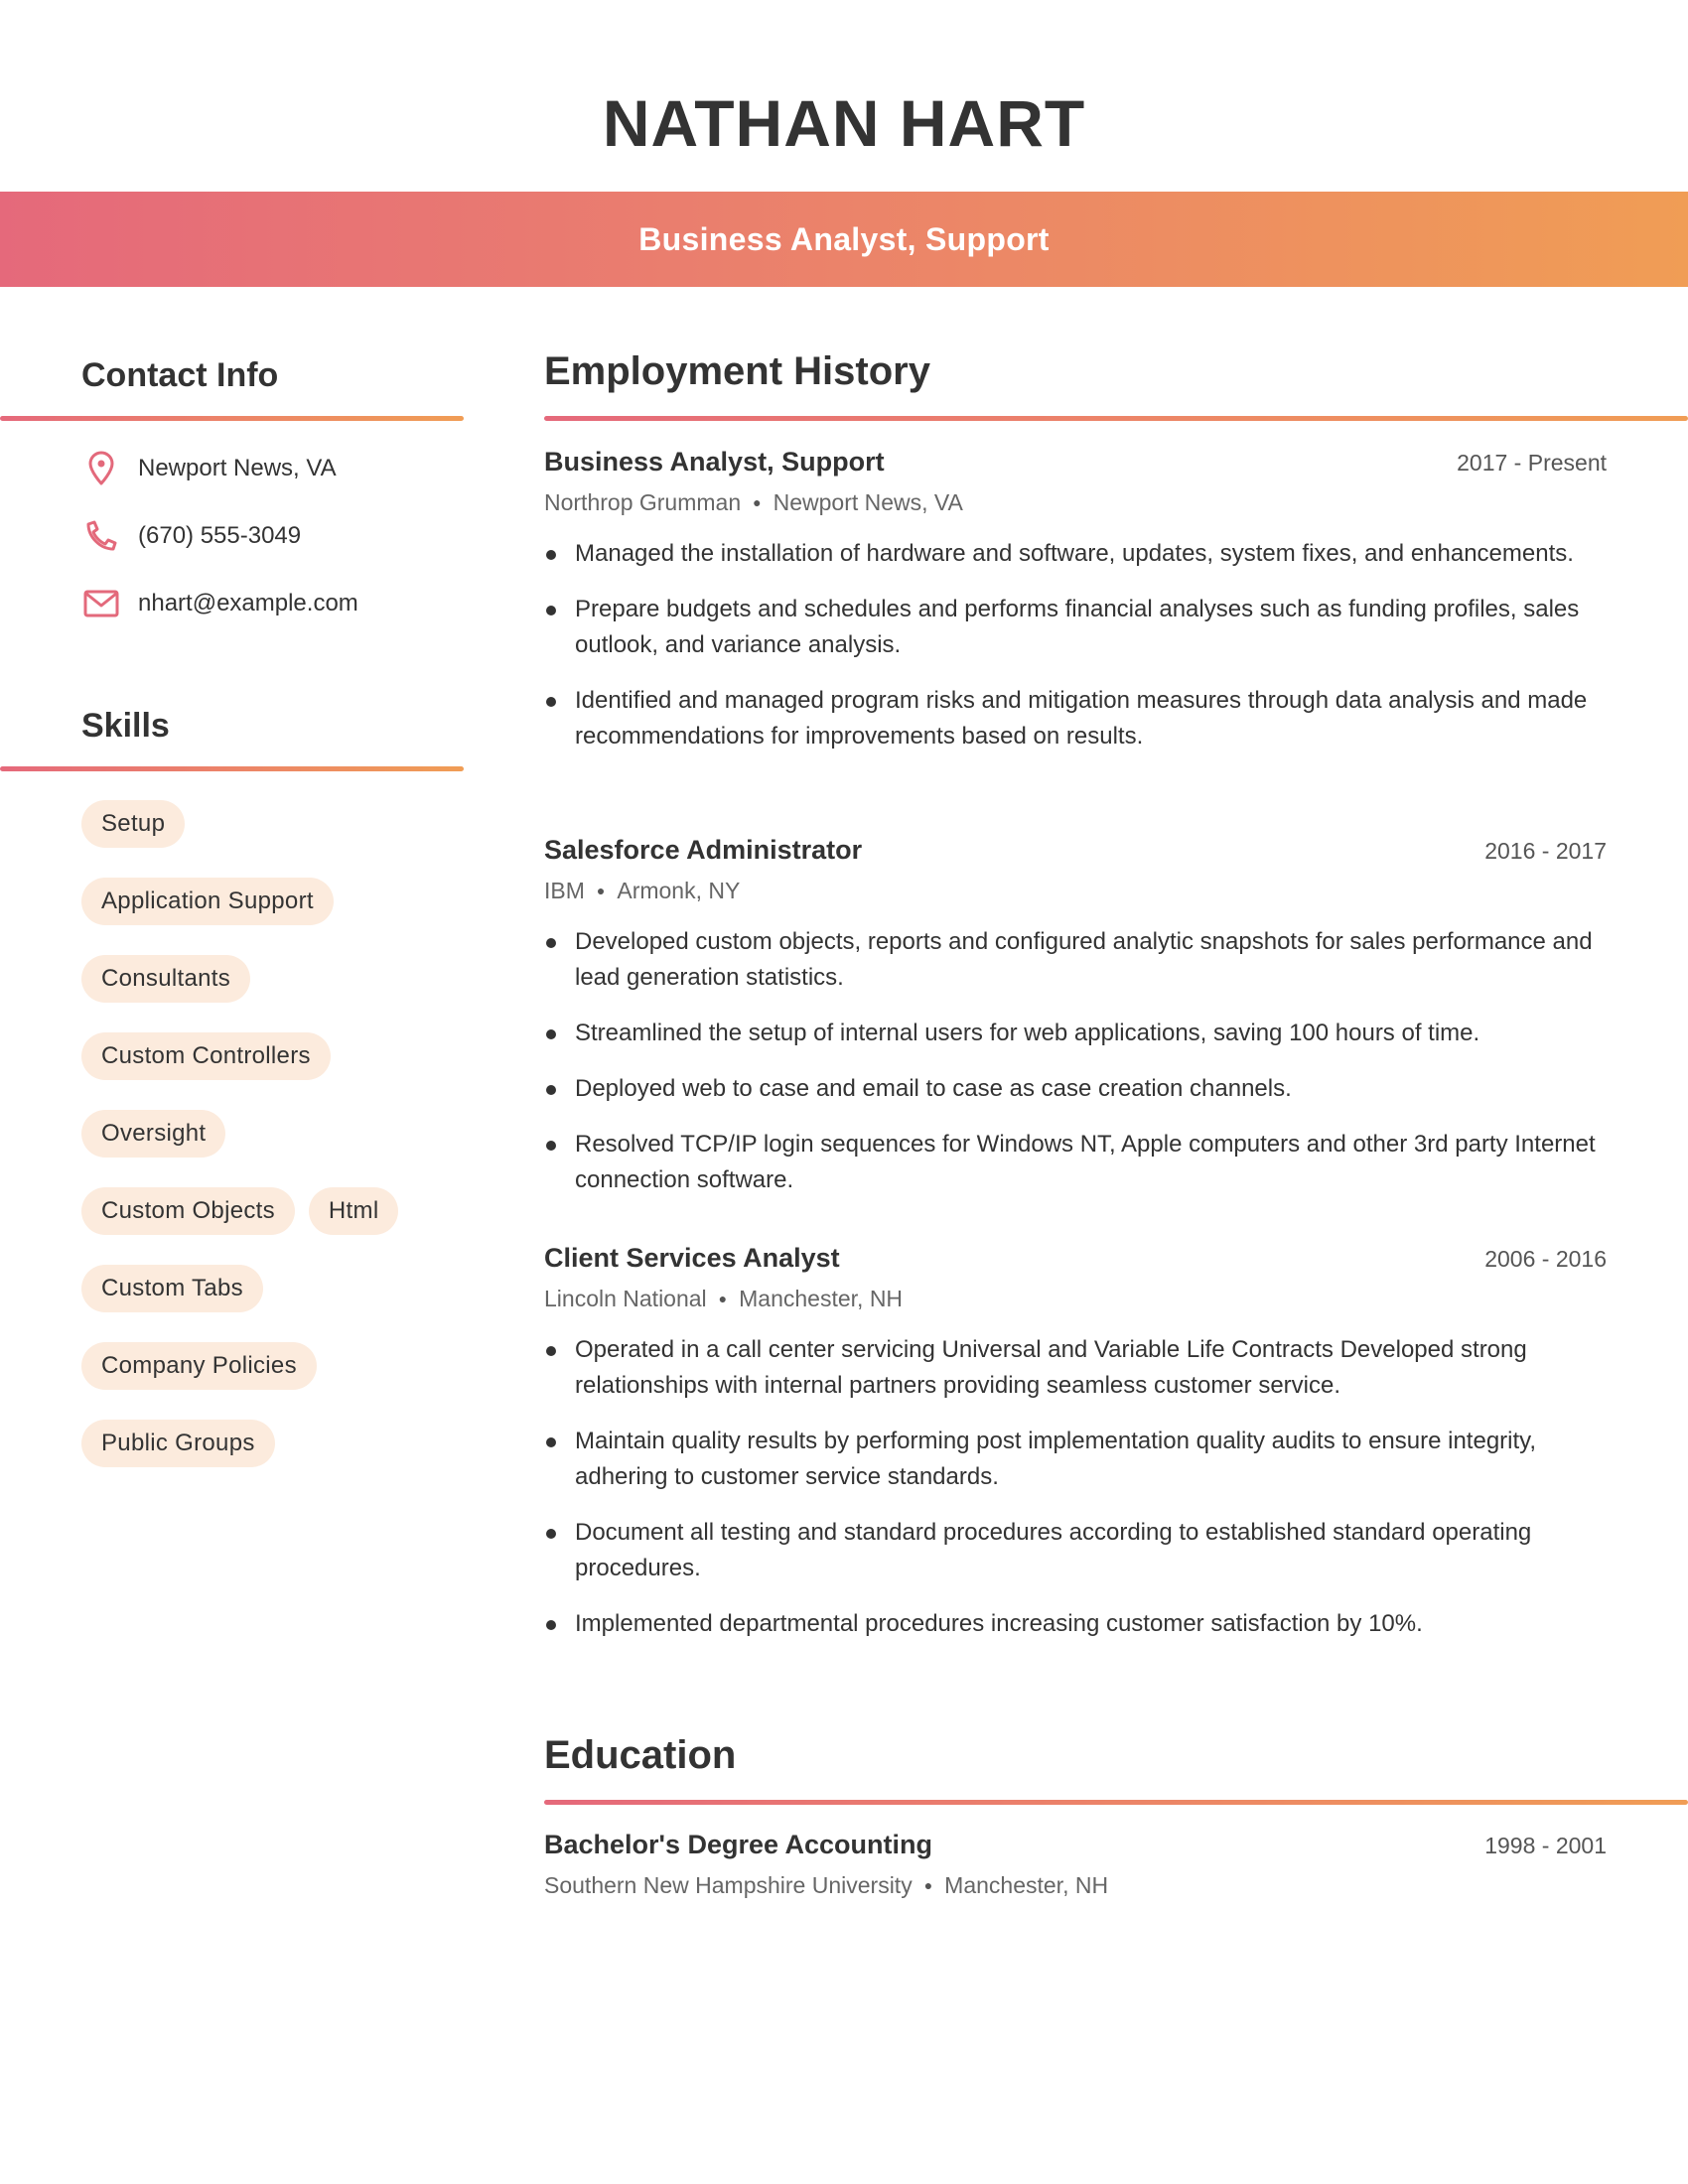 The height and width of the screenshot is (2184, 1688). Describe the element at coordinates (353, 1211) in the screenshot. I see `skill-pill: Html` at that location.